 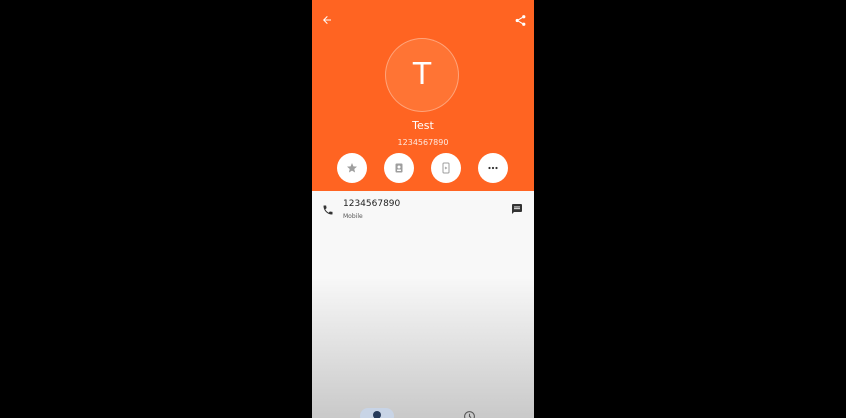 I want to click on phone-entry-number: 1234567890, so click(x=372, y=204).